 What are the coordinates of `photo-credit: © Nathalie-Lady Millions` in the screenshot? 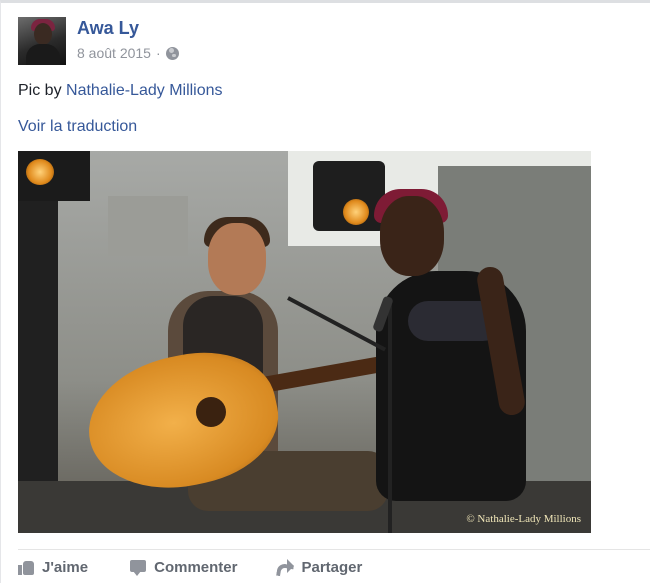 It's located at (523, 519).